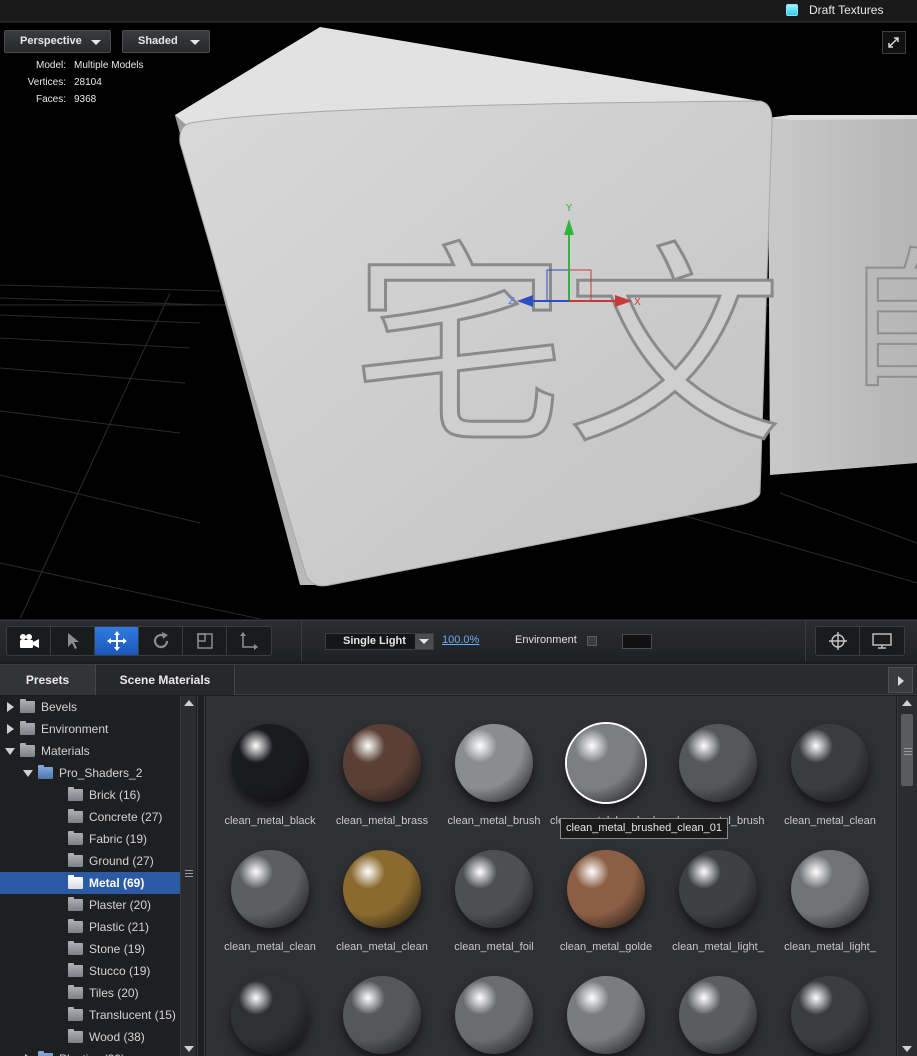 The image size is (917, 1056). Describe the element at coordinates (90, 1015) in the screenshot. I see `tree-item: Translucent (15)` at that location.